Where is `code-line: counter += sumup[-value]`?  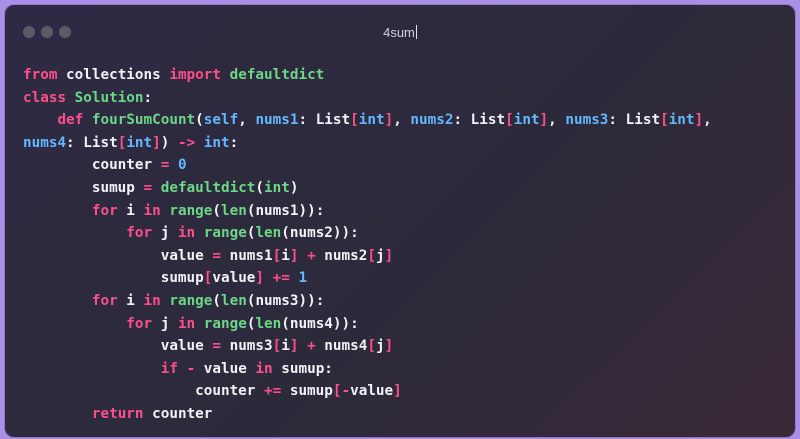 code-line: counter += sumup[-value] is located at coordinates (212, 391).